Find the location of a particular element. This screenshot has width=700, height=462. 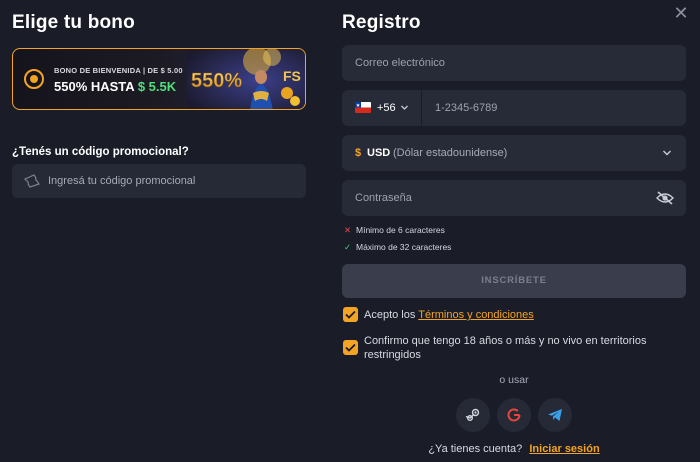

google-icon is located at coordinates (514, 415).